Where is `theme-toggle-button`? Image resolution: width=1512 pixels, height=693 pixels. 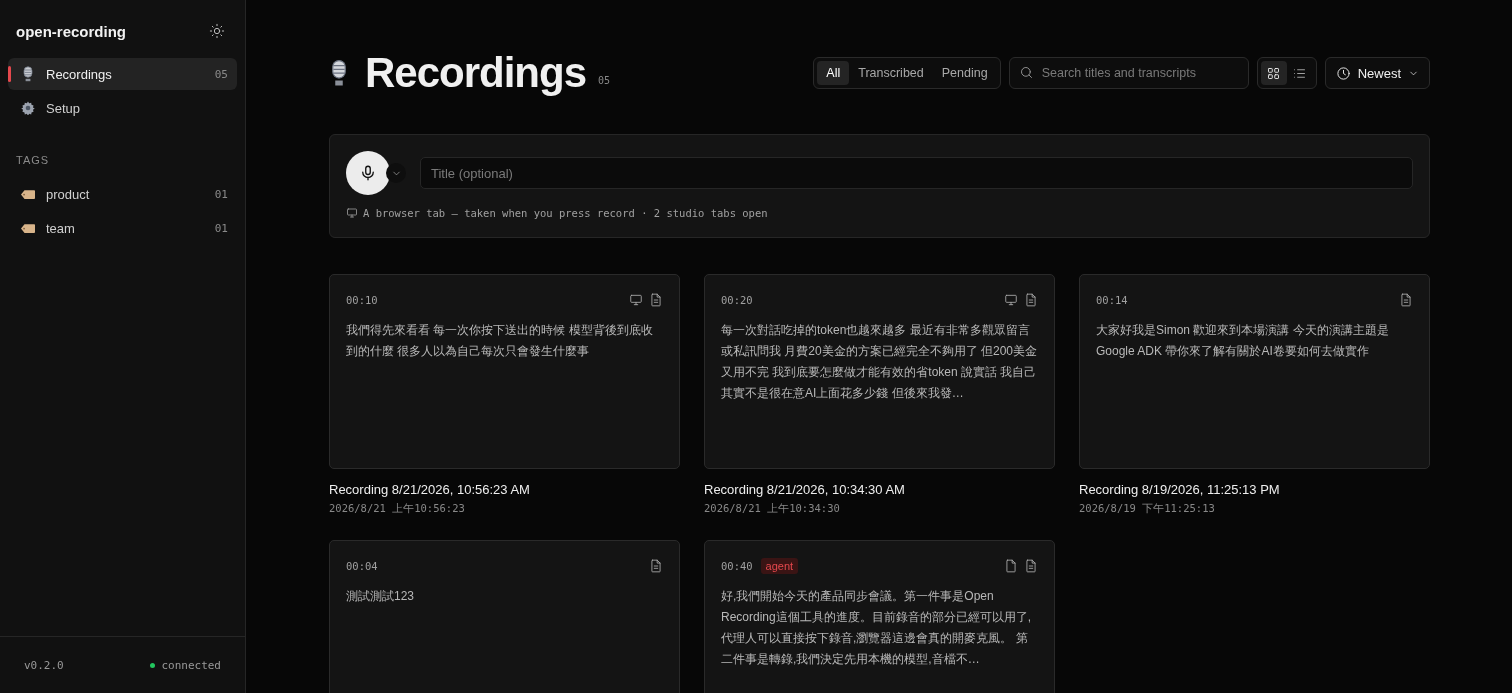
theme-toggle-button is located at coordinates (217, 31).